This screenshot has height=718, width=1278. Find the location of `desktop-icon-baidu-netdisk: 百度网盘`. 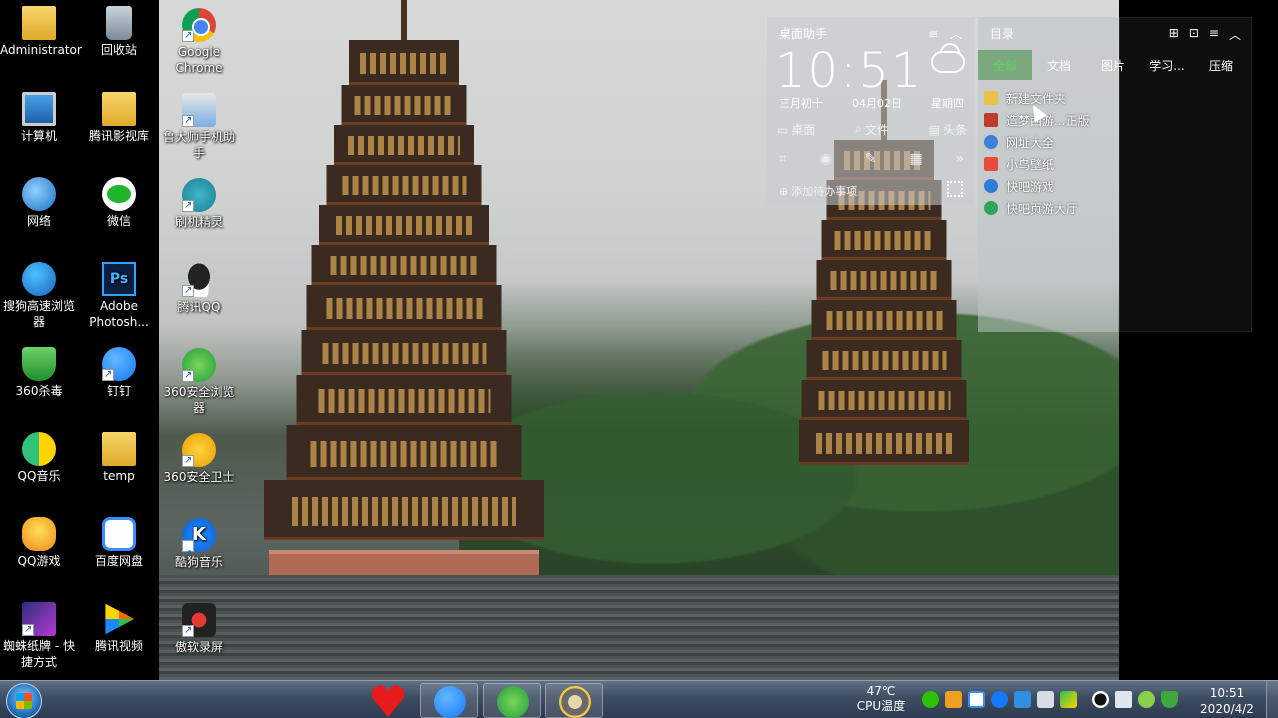

desktop-icon-baidu-netdisk: 百度网盘 is located at coordinates (119, 543).